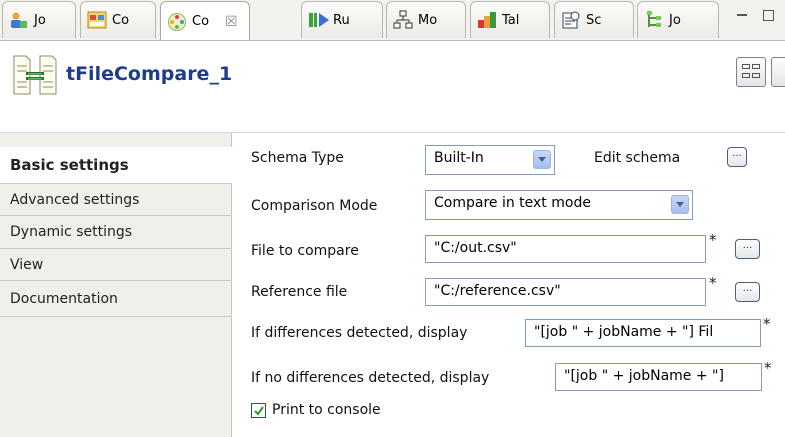  What do you see at coordinates (297, 158) in the screenshot?
I see `schema-type-label: Schema Type` at bounding box center [297, 158].